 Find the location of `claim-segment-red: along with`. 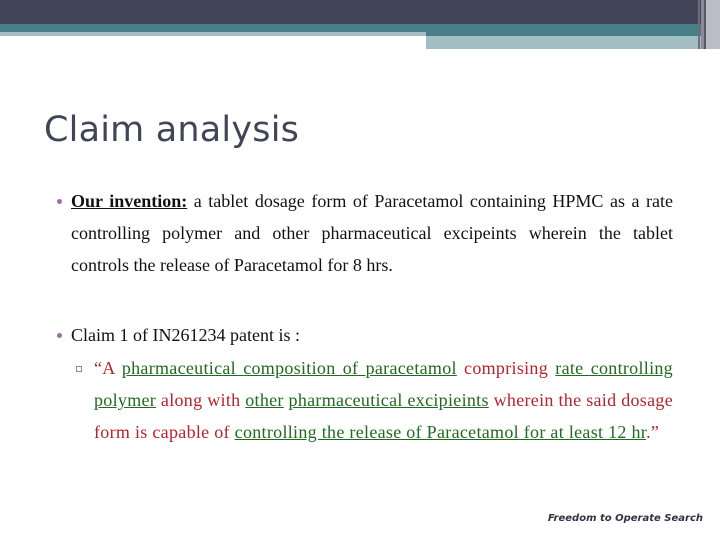

claim-segment-red: along with is located at coordinates (201, 400).